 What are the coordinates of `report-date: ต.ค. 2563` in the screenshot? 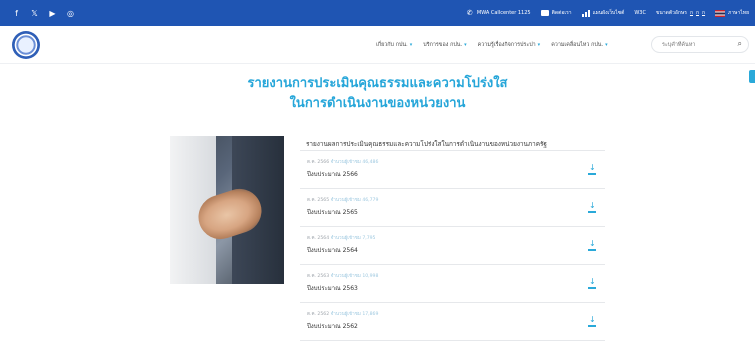 It's located at (318, 276).